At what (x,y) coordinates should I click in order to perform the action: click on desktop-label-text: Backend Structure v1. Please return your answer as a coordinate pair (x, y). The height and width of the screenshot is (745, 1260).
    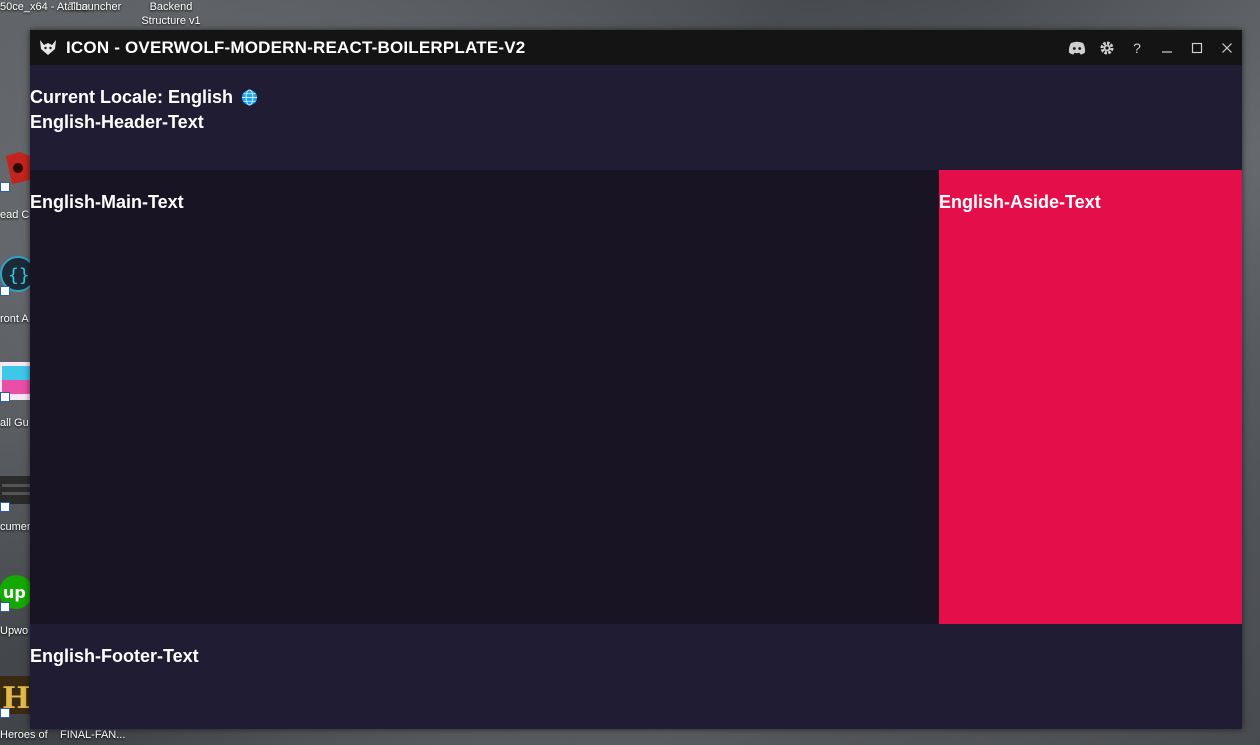
    Looking at the image, I should click on (171, 14).